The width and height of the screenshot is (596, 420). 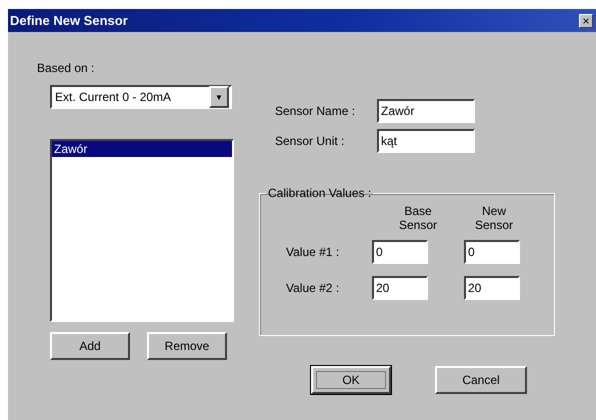 I want to click on group-title: Calibration Values :, so click(x=319, y=193).